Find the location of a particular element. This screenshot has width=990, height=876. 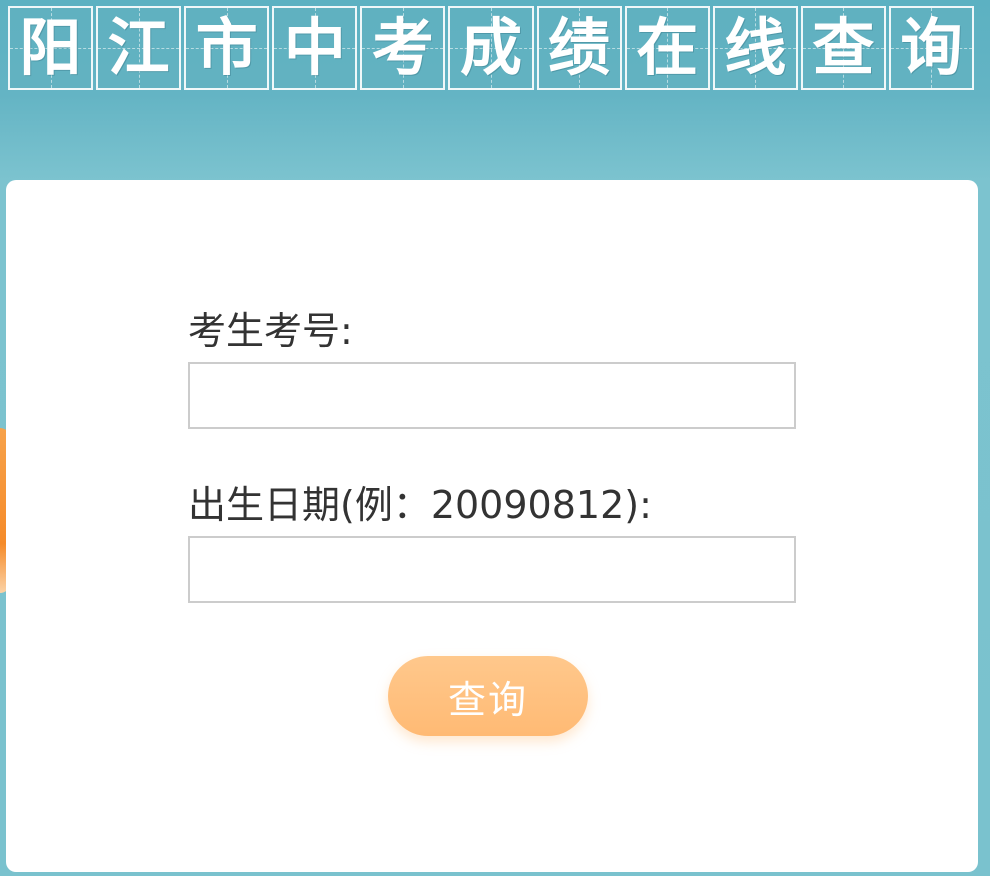

title-tile: 阳 is located at coordinates (51, 48).